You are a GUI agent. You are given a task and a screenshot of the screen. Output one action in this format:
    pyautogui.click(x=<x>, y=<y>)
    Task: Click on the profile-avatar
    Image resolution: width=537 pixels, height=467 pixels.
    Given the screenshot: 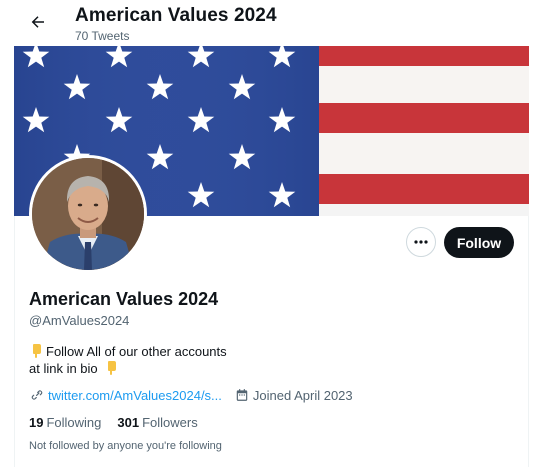 What is the action you would take?
    pyautogui.click(x=88, y=214)
    